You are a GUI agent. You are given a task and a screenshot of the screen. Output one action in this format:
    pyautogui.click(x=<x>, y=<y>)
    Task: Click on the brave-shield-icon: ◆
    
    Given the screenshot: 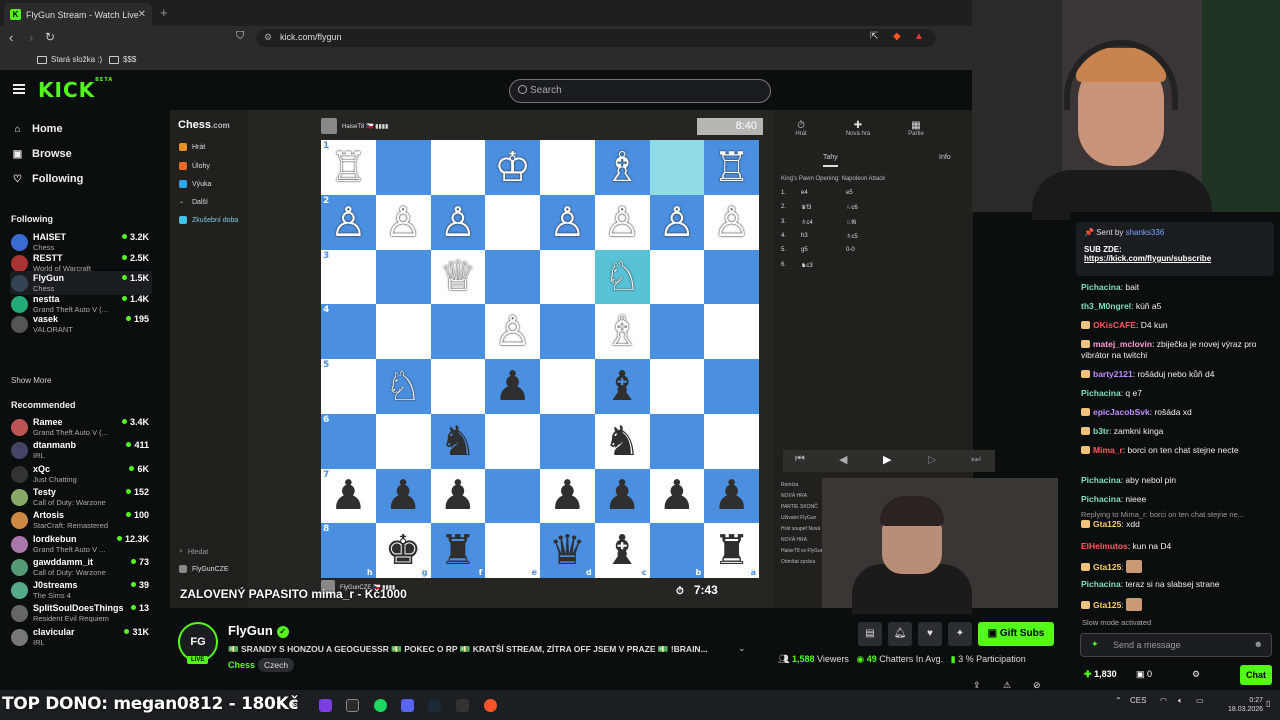 What is the action you would take?
    pyautogui.click(x=897, y=36)
    